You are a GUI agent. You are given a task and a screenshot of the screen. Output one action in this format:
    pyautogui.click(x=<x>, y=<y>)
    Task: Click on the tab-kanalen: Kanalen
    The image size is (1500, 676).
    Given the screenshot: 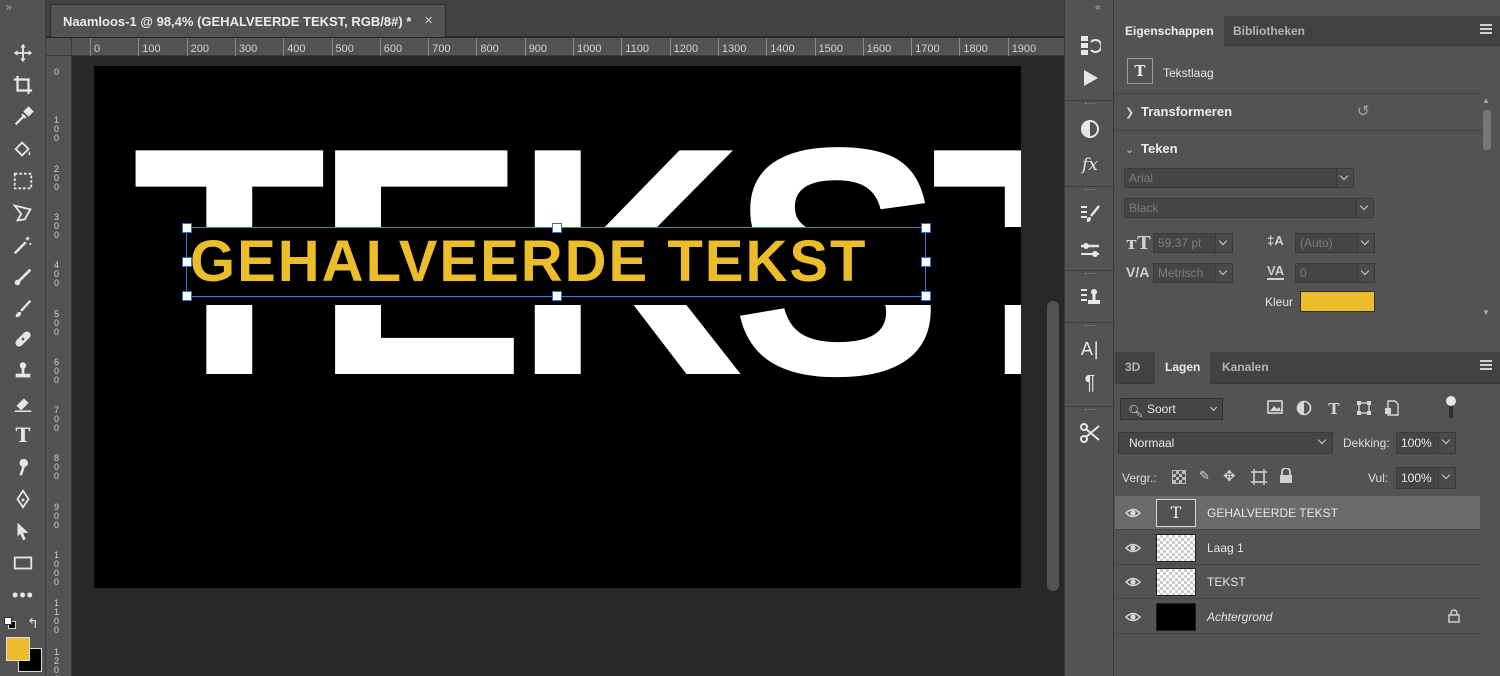 What is the action you would take?
    pyautogui.click(x=1245, y=367)
    